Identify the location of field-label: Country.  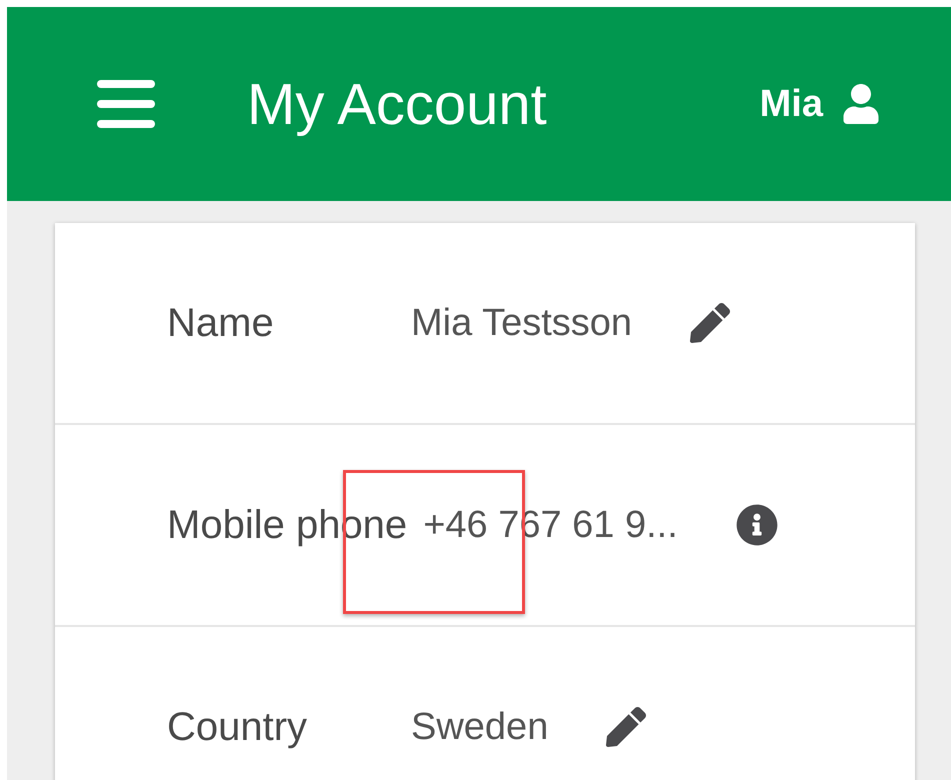
(237, 727).